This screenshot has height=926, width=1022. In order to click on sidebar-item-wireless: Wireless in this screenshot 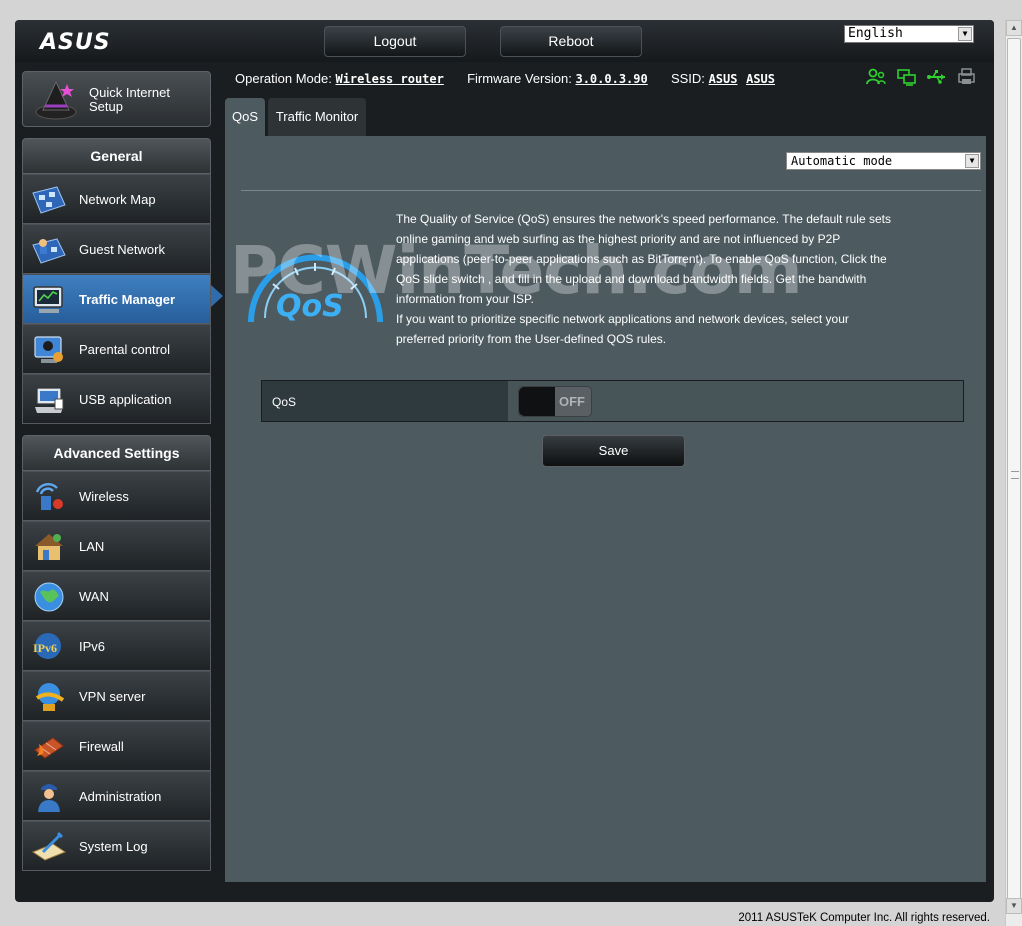, I will do `click(116, 496)`.